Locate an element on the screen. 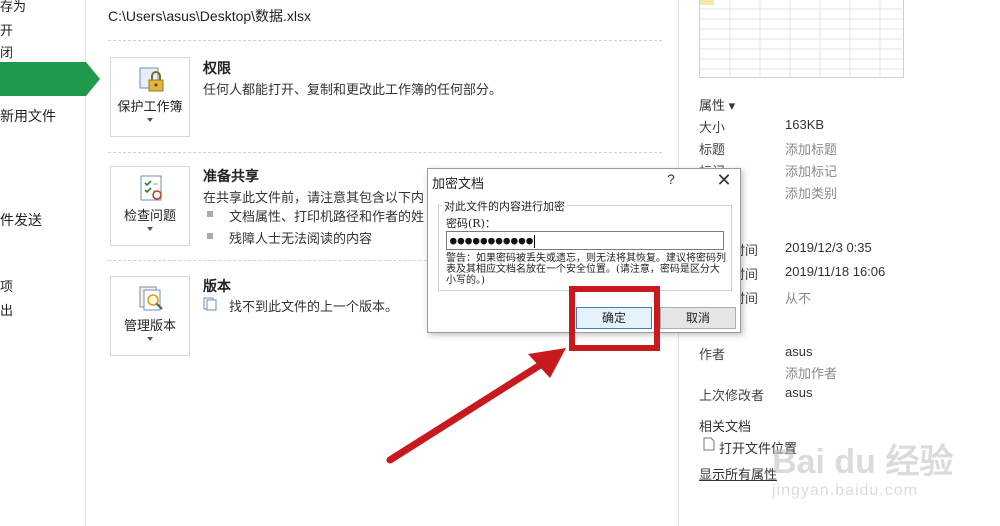  manage-versions-label: 管理版本 is located at coordinates (149, 325).